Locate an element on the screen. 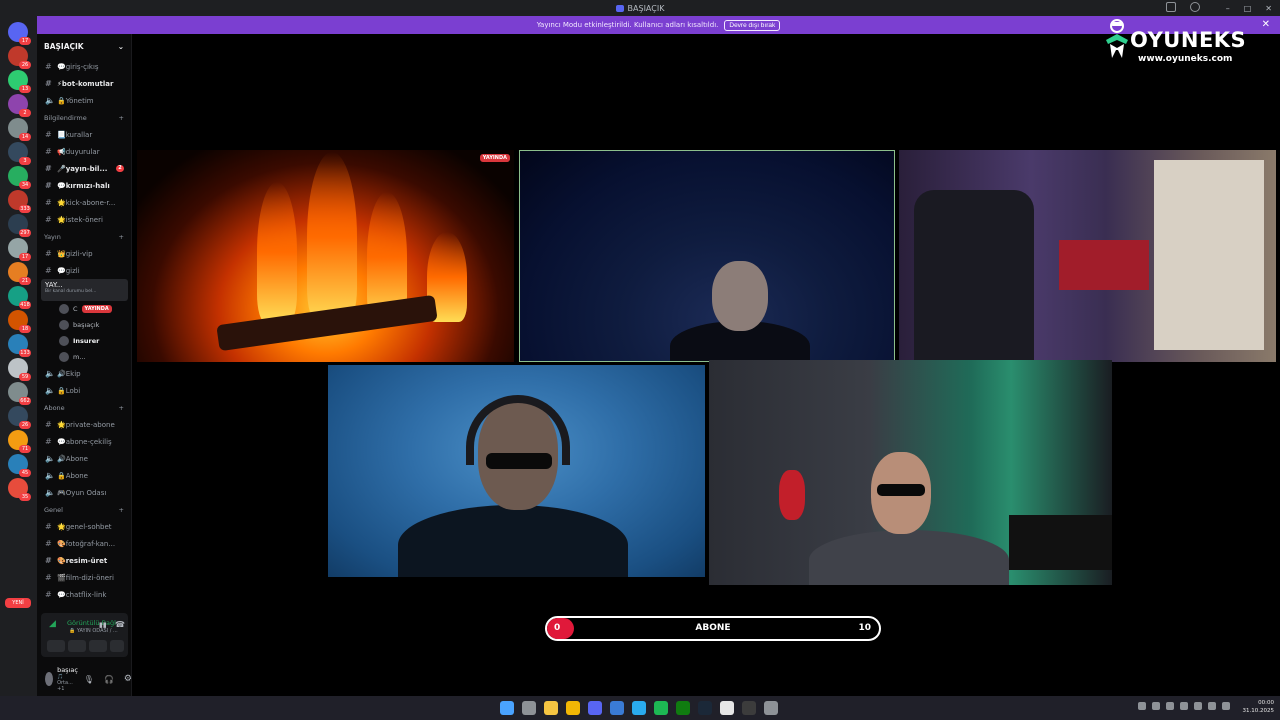 Image resolution: width=1280 pixels, height=720 pixels. server-icon: 14 is located at coordinates (19, 129).